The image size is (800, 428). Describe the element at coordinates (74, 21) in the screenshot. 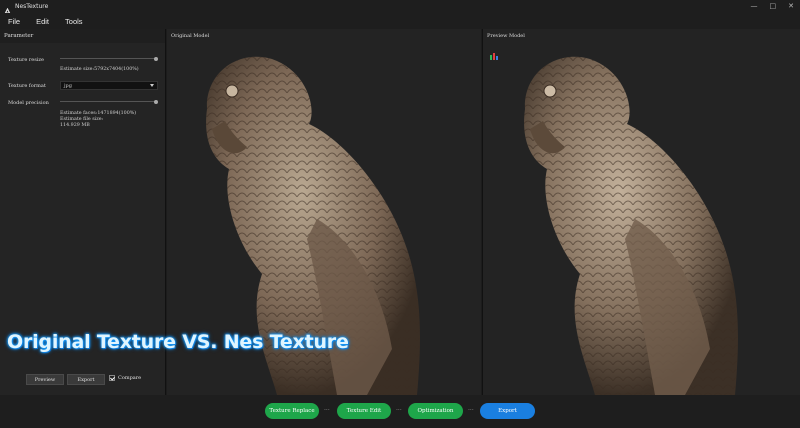

I see `menu-tools: Tools` at that location.